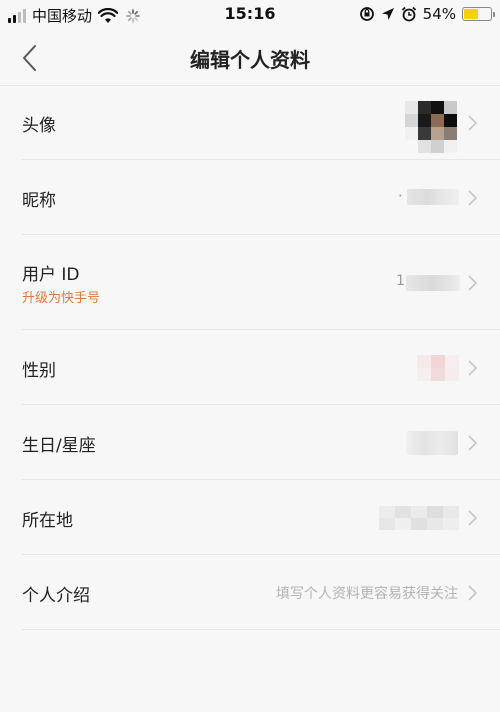  What do you see at coordinates (261, 442) in the screenshot?
I see `row-birthday: 生日/星座` at bounding box center [261, 442].